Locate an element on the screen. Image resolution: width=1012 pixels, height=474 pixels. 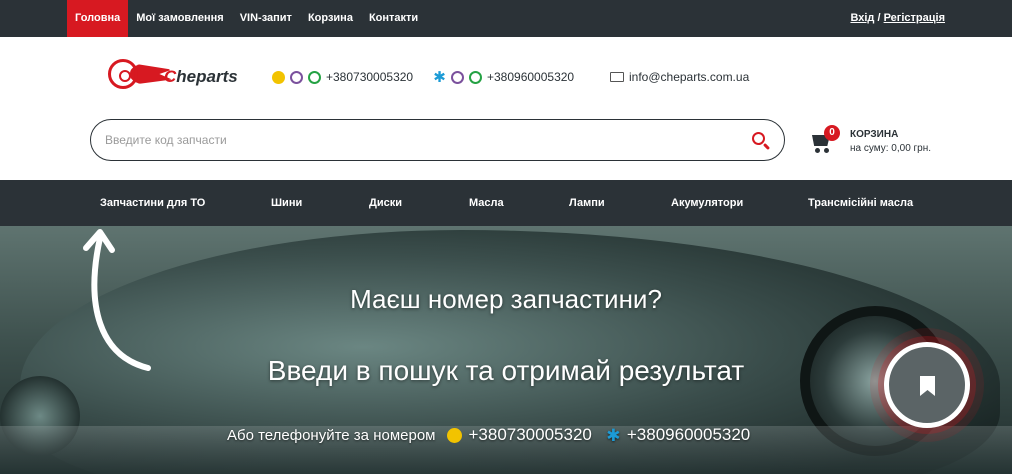
bookmark-icon is located at coordinates (927, 386).